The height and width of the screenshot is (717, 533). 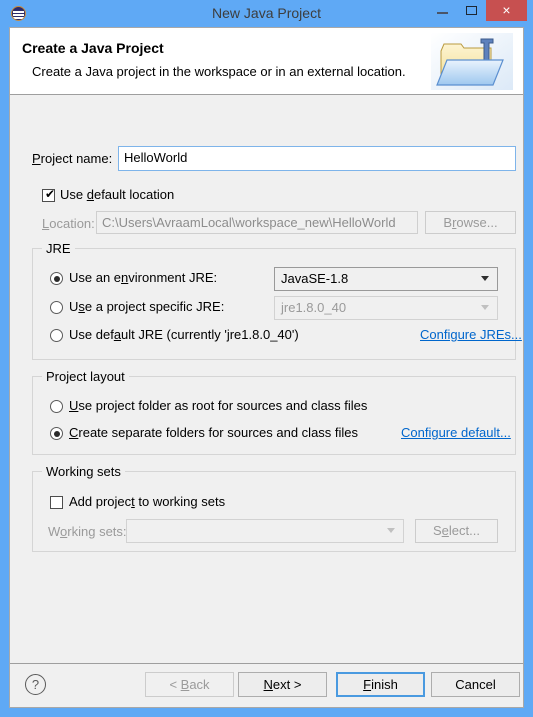 I want to click on radio-execution-environment-jre, so click(x=56, y=278).